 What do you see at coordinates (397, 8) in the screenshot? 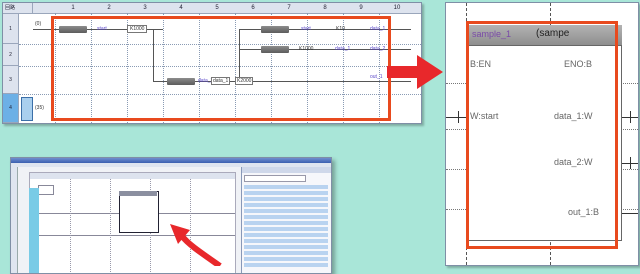
I see `column-number: 10` at bounding box center [397, 8].